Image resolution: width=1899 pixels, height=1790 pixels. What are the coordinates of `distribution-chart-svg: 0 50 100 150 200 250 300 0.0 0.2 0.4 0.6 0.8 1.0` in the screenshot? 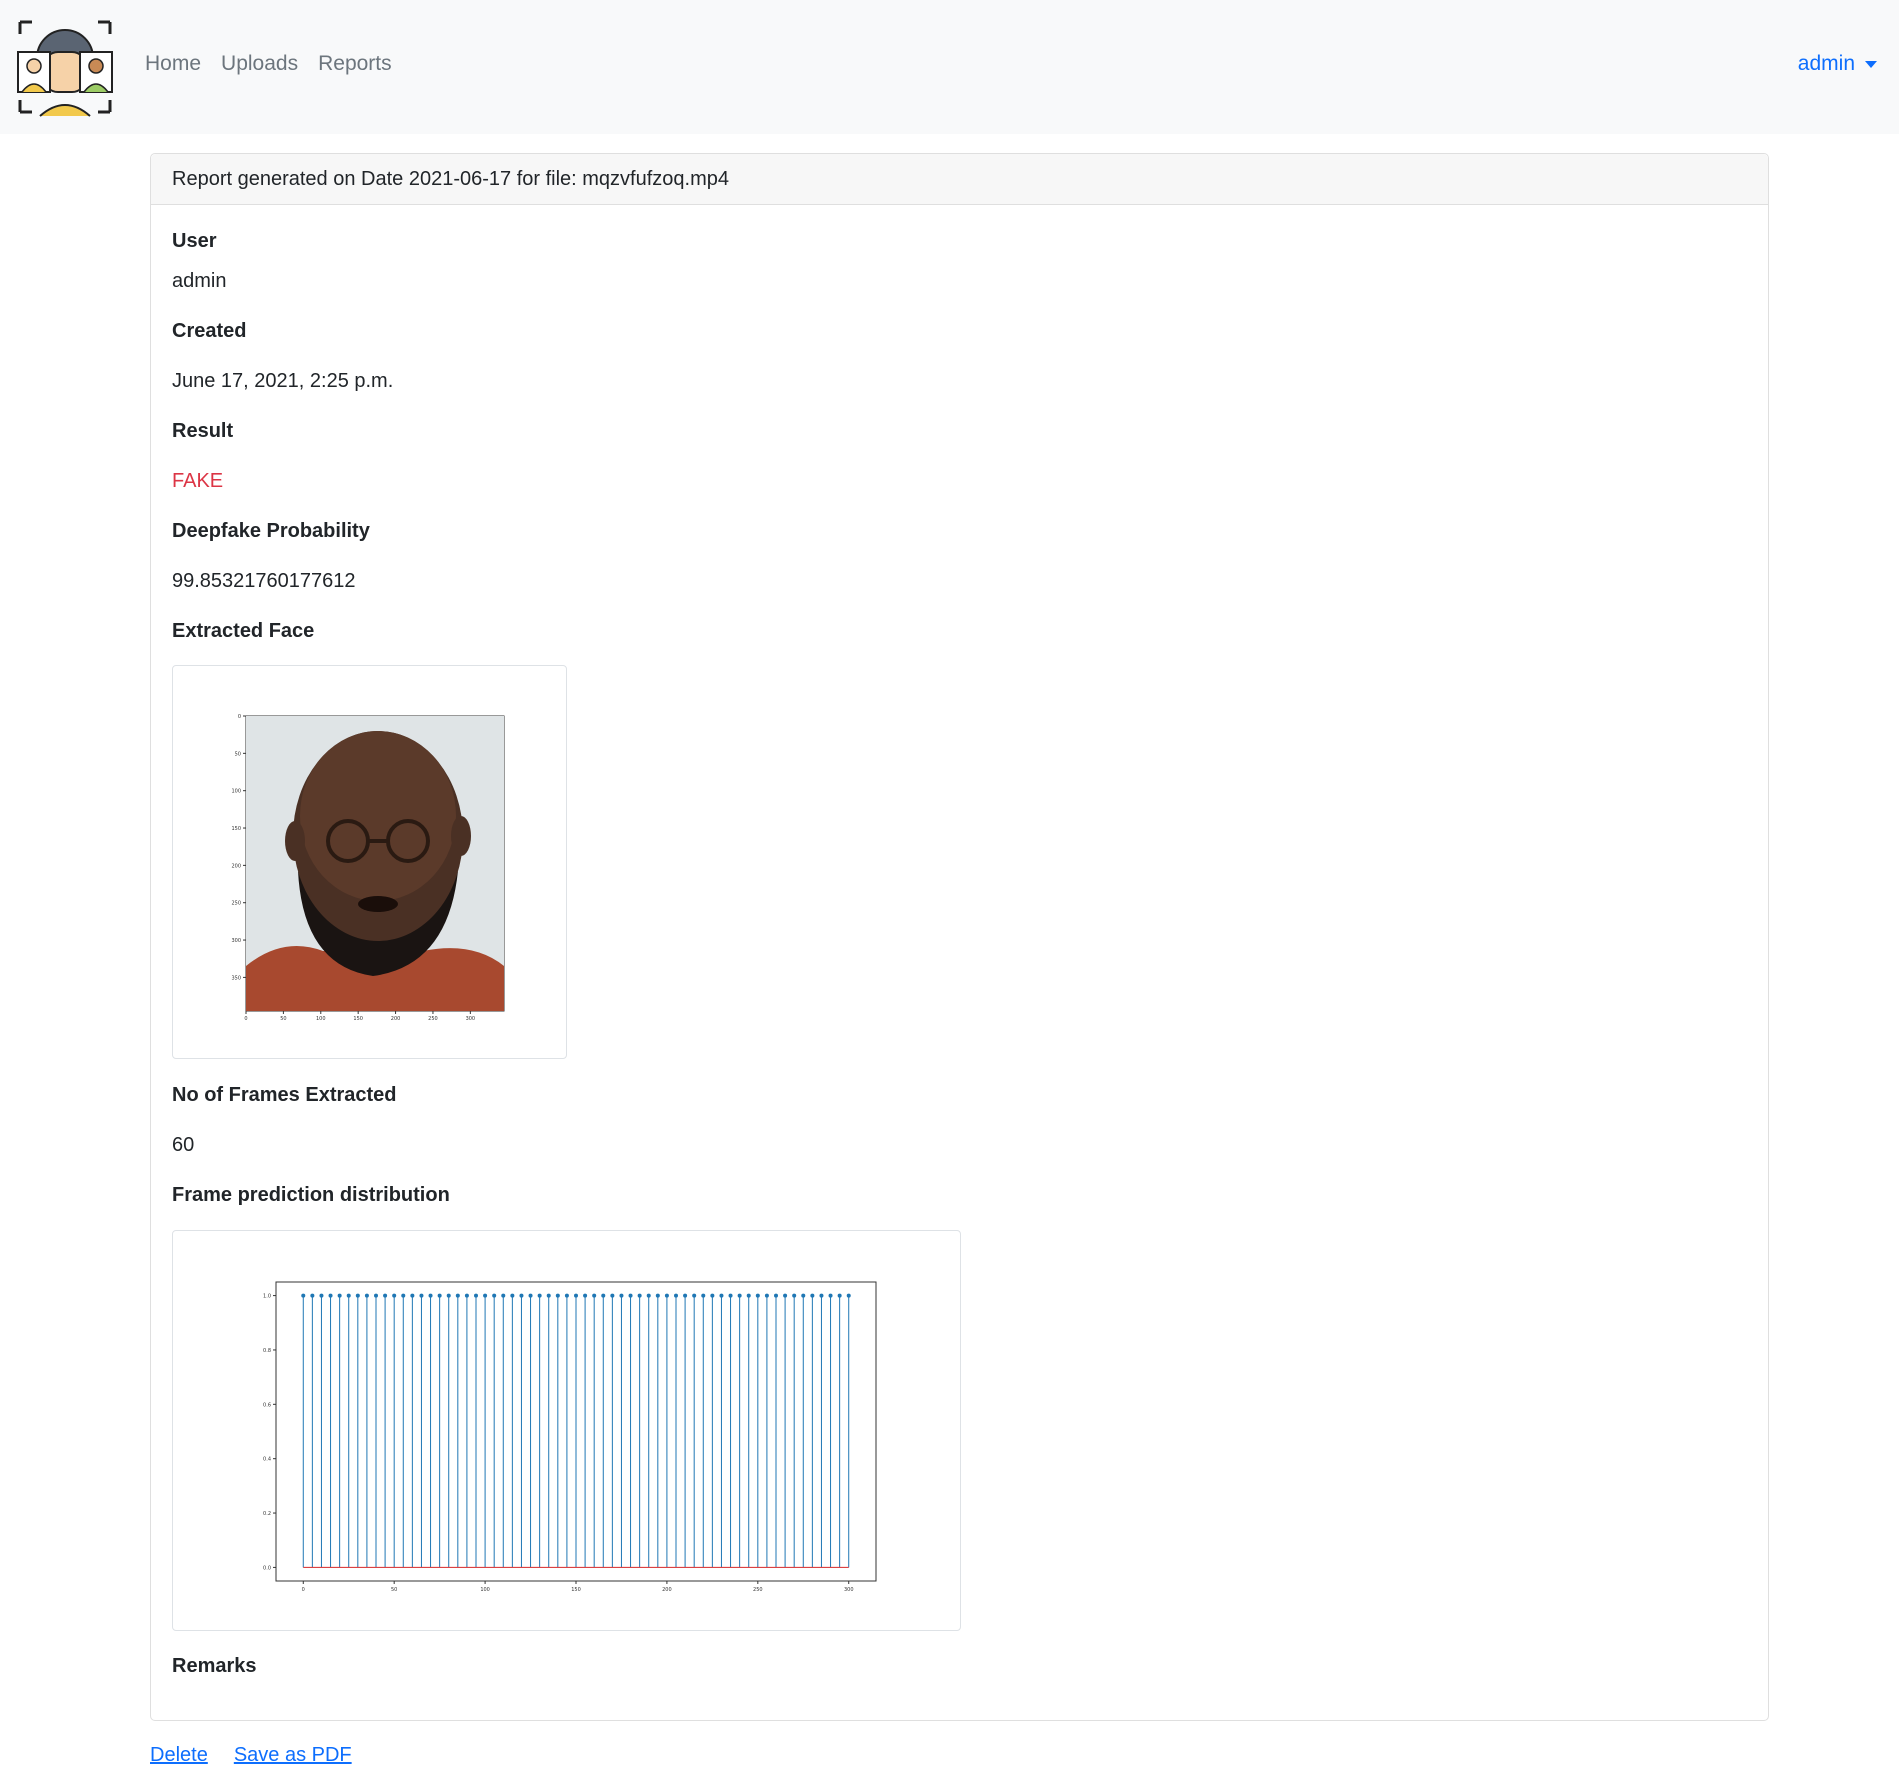 It's located at (570, 1437).